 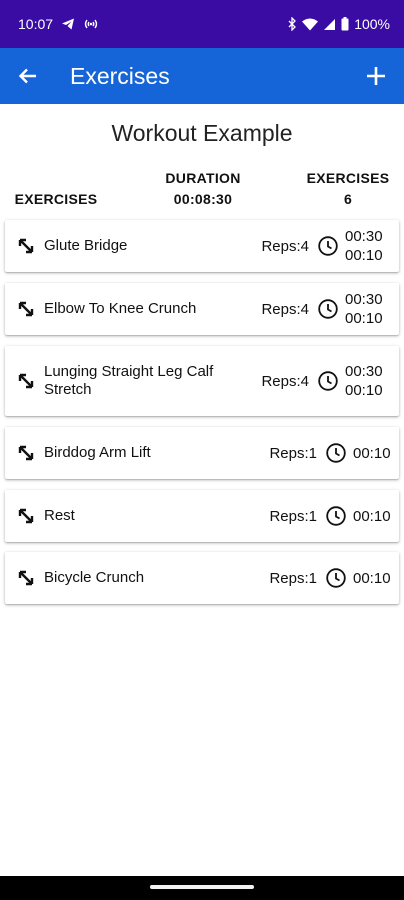 I want to click on duration-label: DURATION, so click(x=203, y=178).